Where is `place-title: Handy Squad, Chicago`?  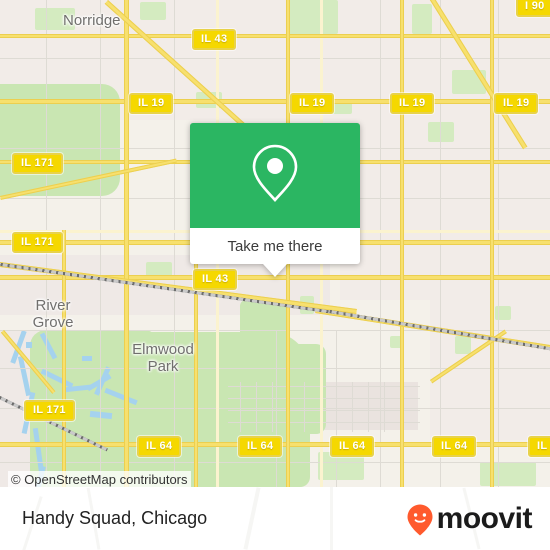 place-title: Handy Squad, Chicago is located at coordinates (115, 518).